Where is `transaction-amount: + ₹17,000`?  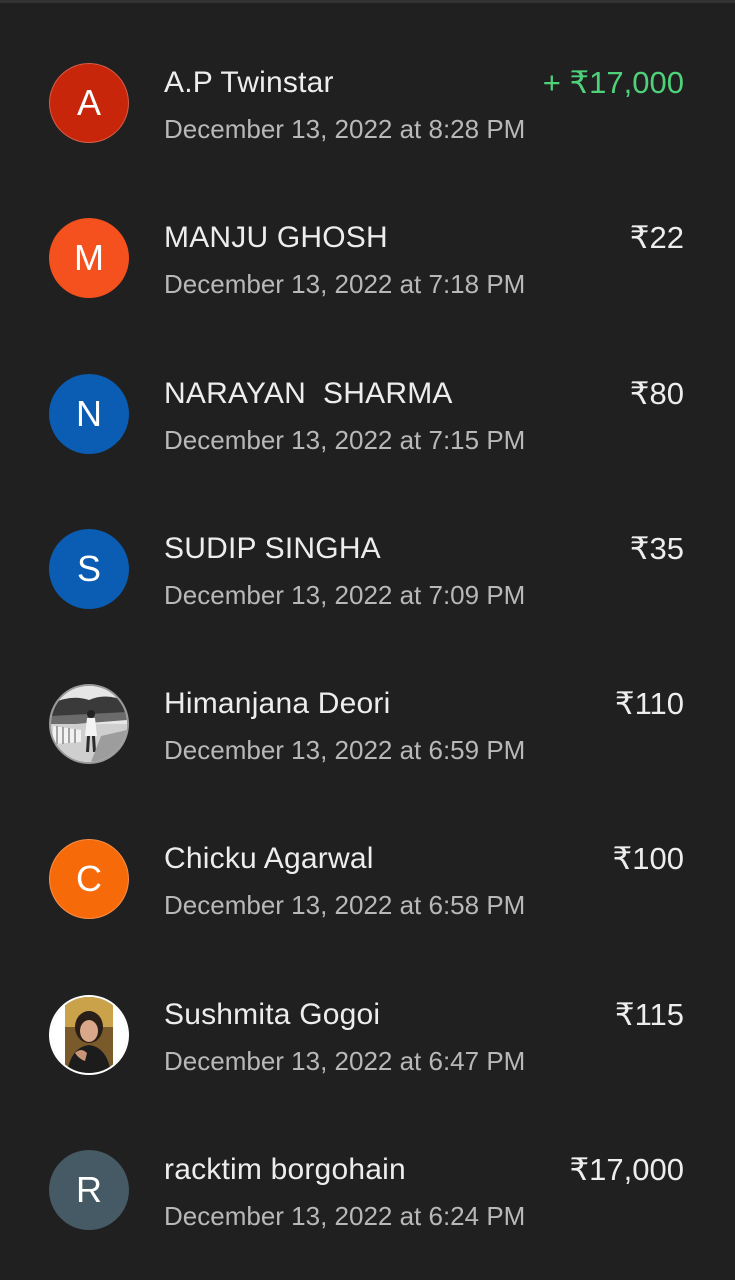
transaction-amount: + ₹17,000 is located at coordinates (613, 82).